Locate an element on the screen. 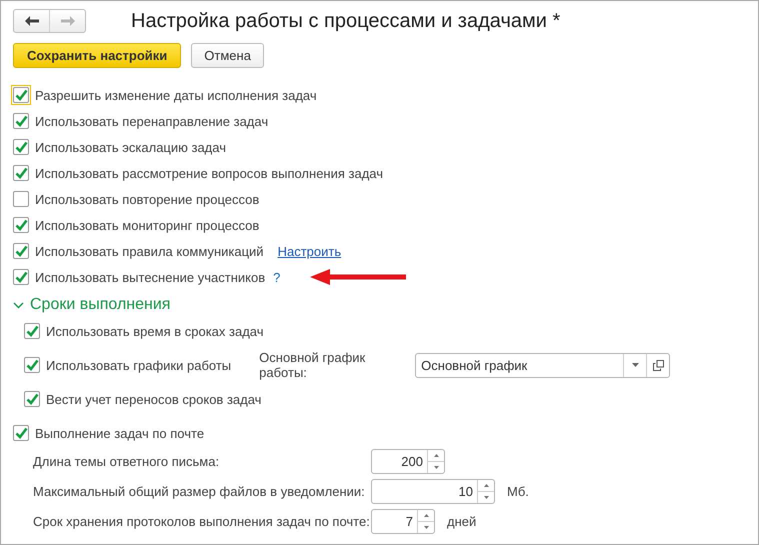 The height and width of the screenshot is (545, 759). field-label: Основной график работы: is located at coordinates (312, 365).